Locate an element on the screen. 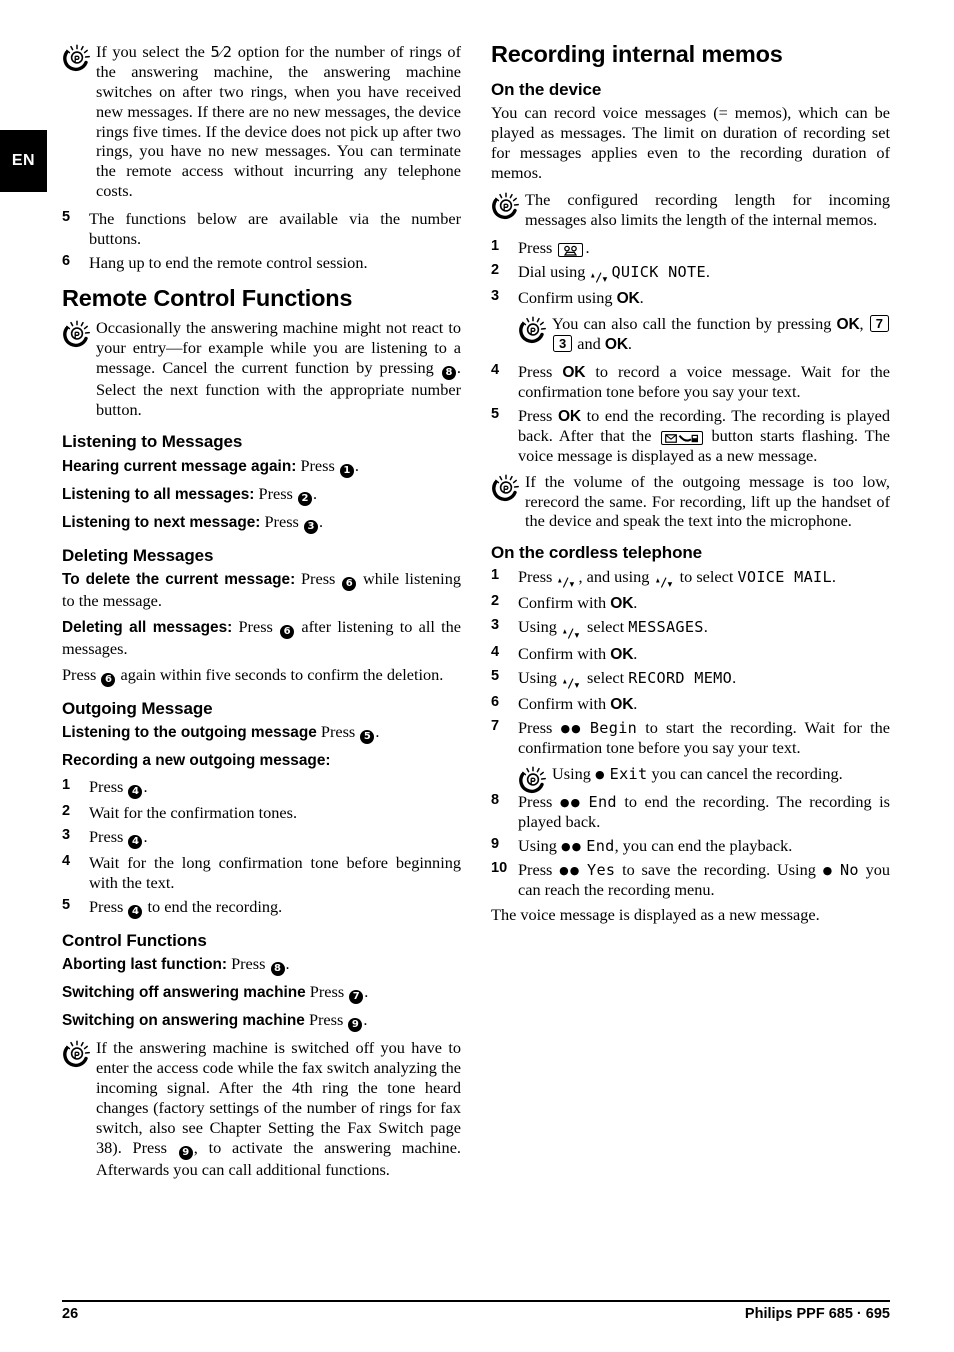 The width and height of the screenshot is (954, 1352). step-number: 6 is located at coordinates (66, 260).